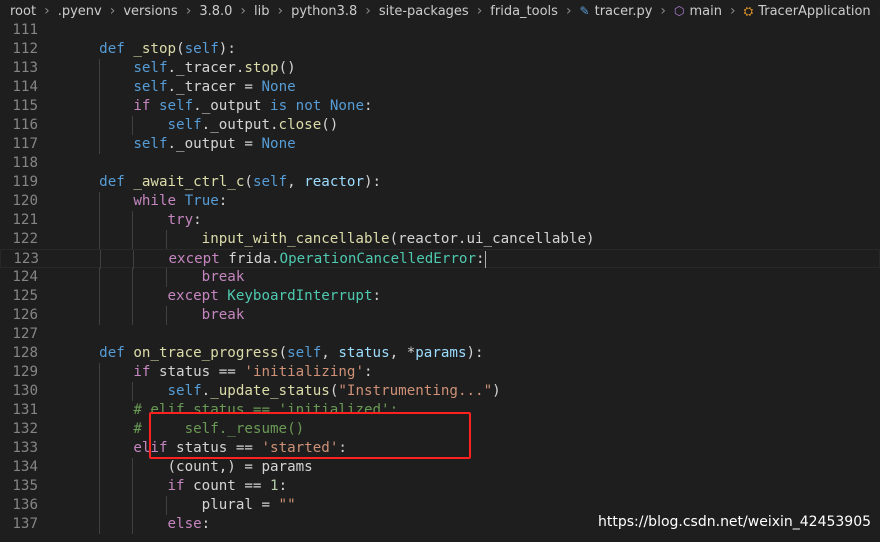 The image size is (880, 542). I want to click on code-text: self._update_status("Instrumenting..."), so click(283, 391).